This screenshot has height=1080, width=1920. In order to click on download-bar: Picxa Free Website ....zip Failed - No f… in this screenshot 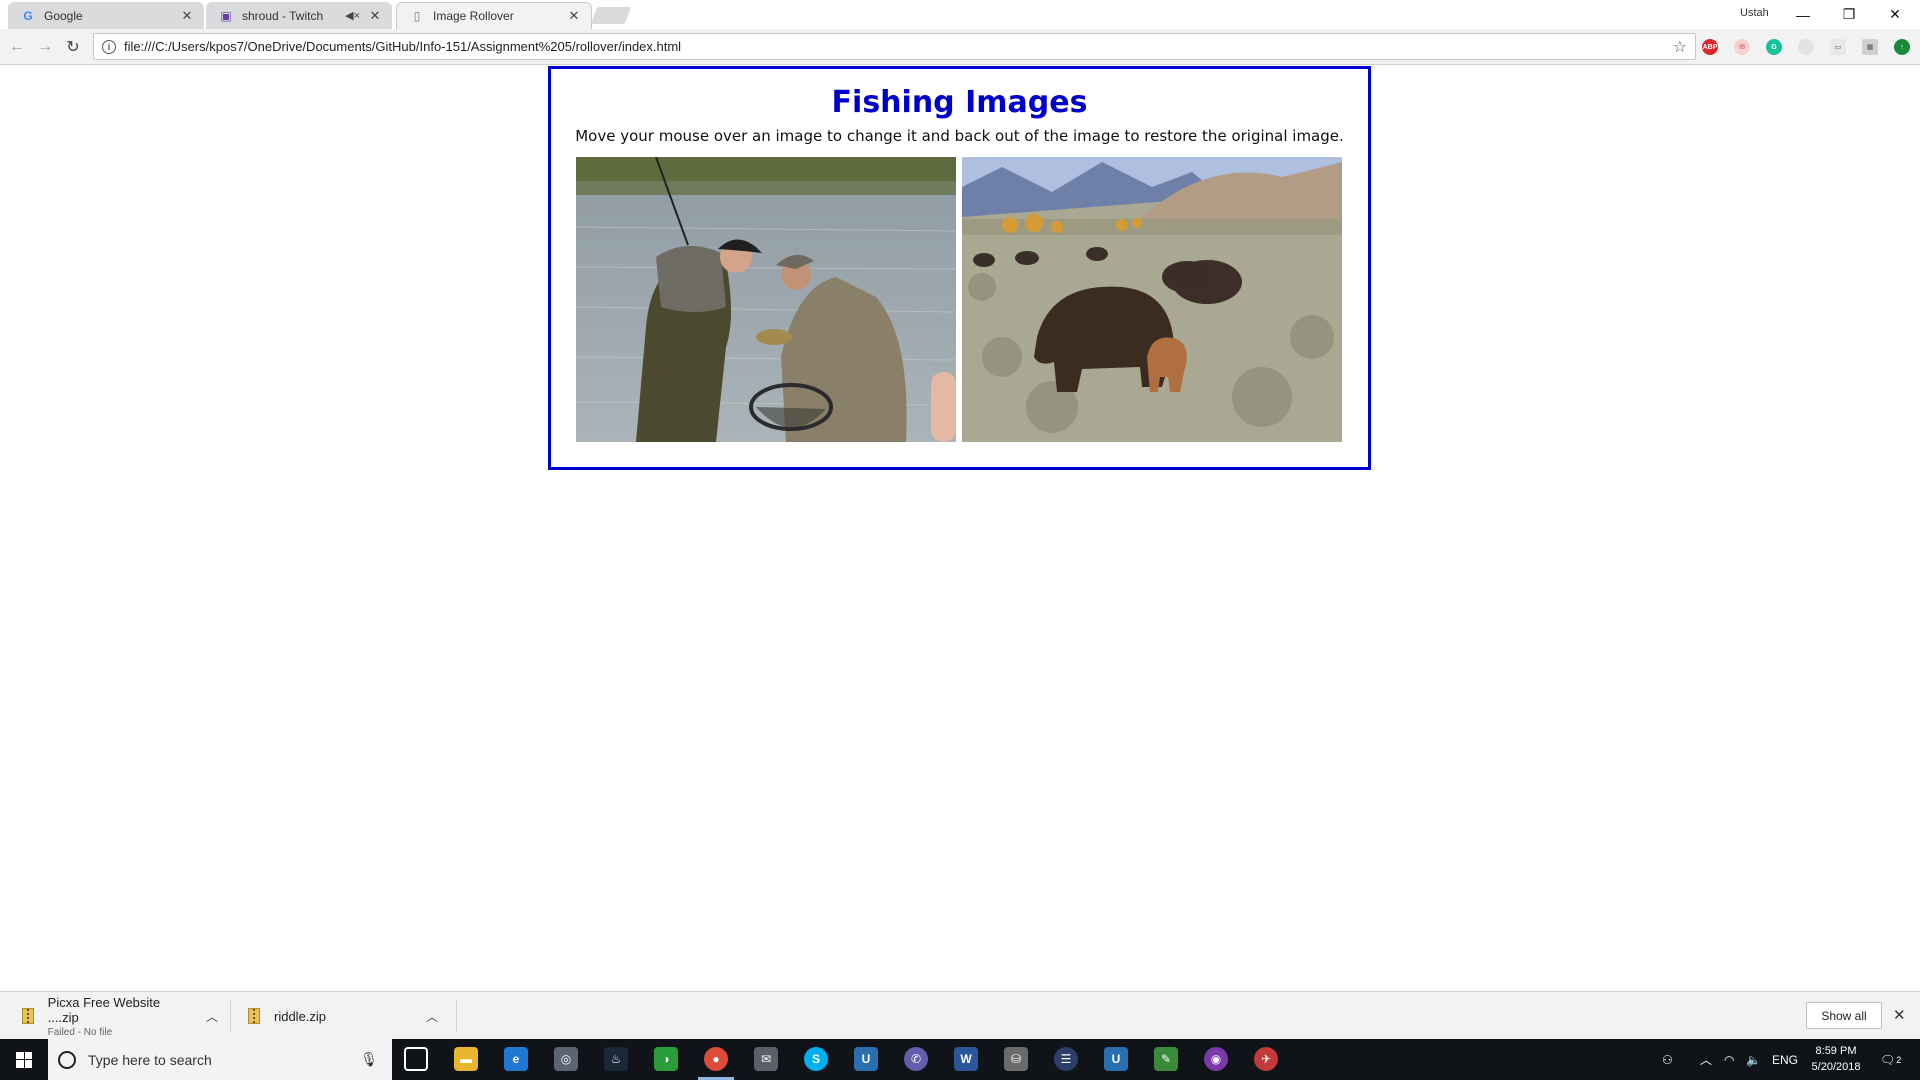, I will do `click(960, 1015)`.